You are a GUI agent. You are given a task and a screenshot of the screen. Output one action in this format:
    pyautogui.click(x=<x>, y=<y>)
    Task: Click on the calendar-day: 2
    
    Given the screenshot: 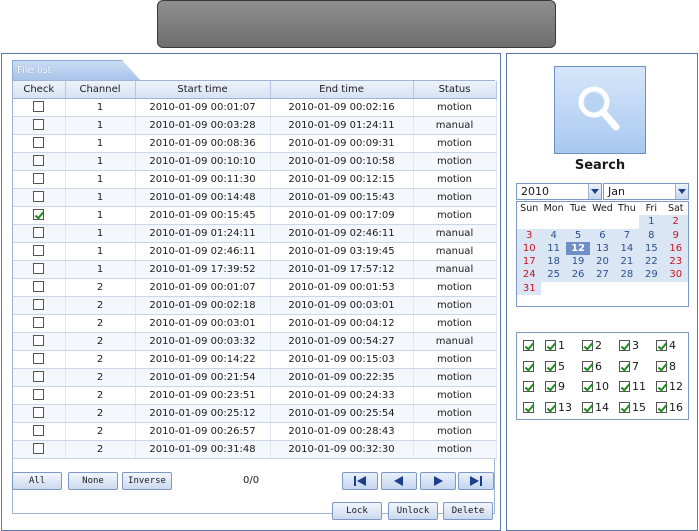 What is the action you would take?
    pyautogui.click(x=675, y=222)
    